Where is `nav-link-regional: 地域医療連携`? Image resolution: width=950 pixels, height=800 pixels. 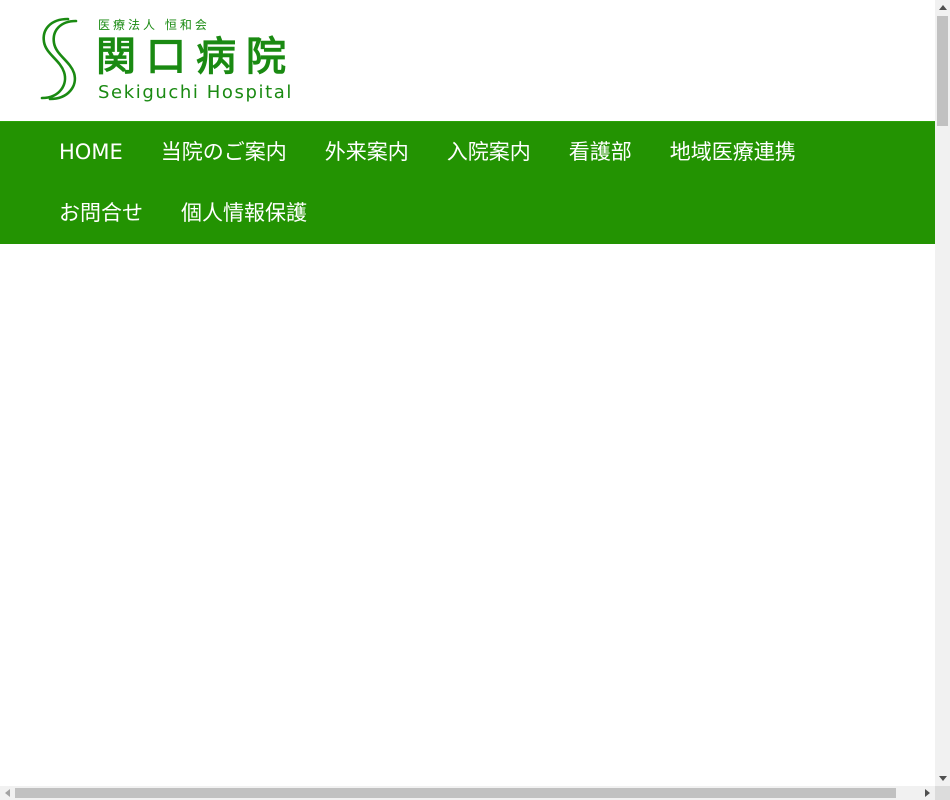 nav-link-regional: 地域医療連携 is located at coordinates (733, 152).